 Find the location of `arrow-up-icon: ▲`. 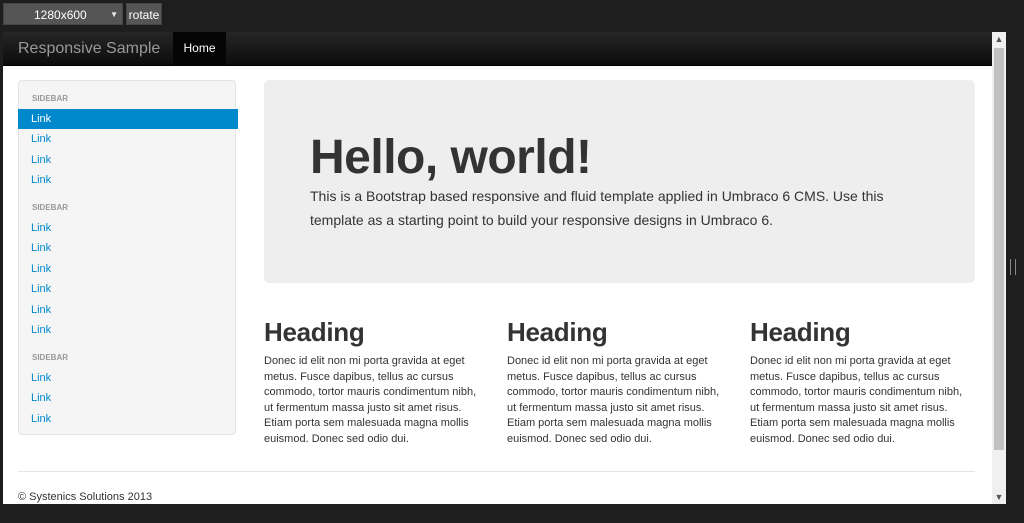

arrow-up-icon: ▲ is located at coordinates (999, 39).